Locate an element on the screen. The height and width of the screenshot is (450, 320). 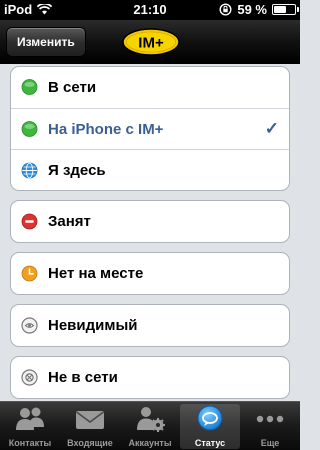
im-plus-logo: IM+ is located at coordinates (151, 42).